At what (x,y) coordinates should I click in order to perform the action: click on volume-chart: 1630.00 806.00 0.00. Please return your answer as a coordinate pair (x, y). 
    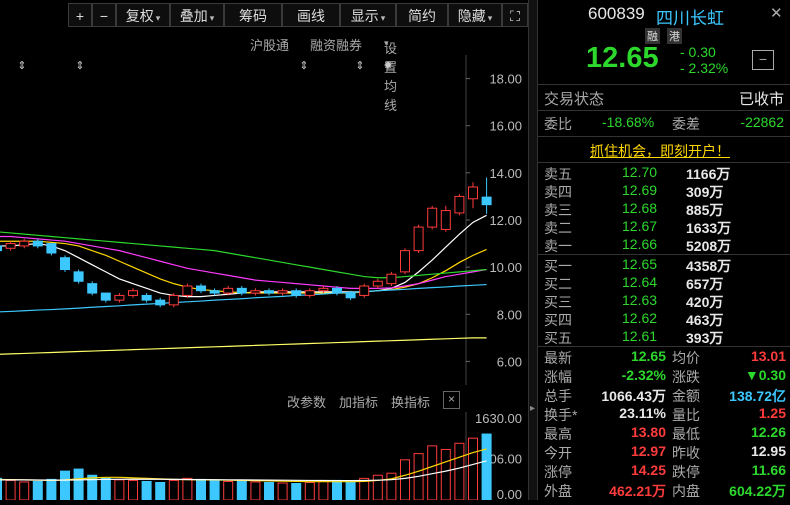
    Looking at the image, I should click on (264, 456).